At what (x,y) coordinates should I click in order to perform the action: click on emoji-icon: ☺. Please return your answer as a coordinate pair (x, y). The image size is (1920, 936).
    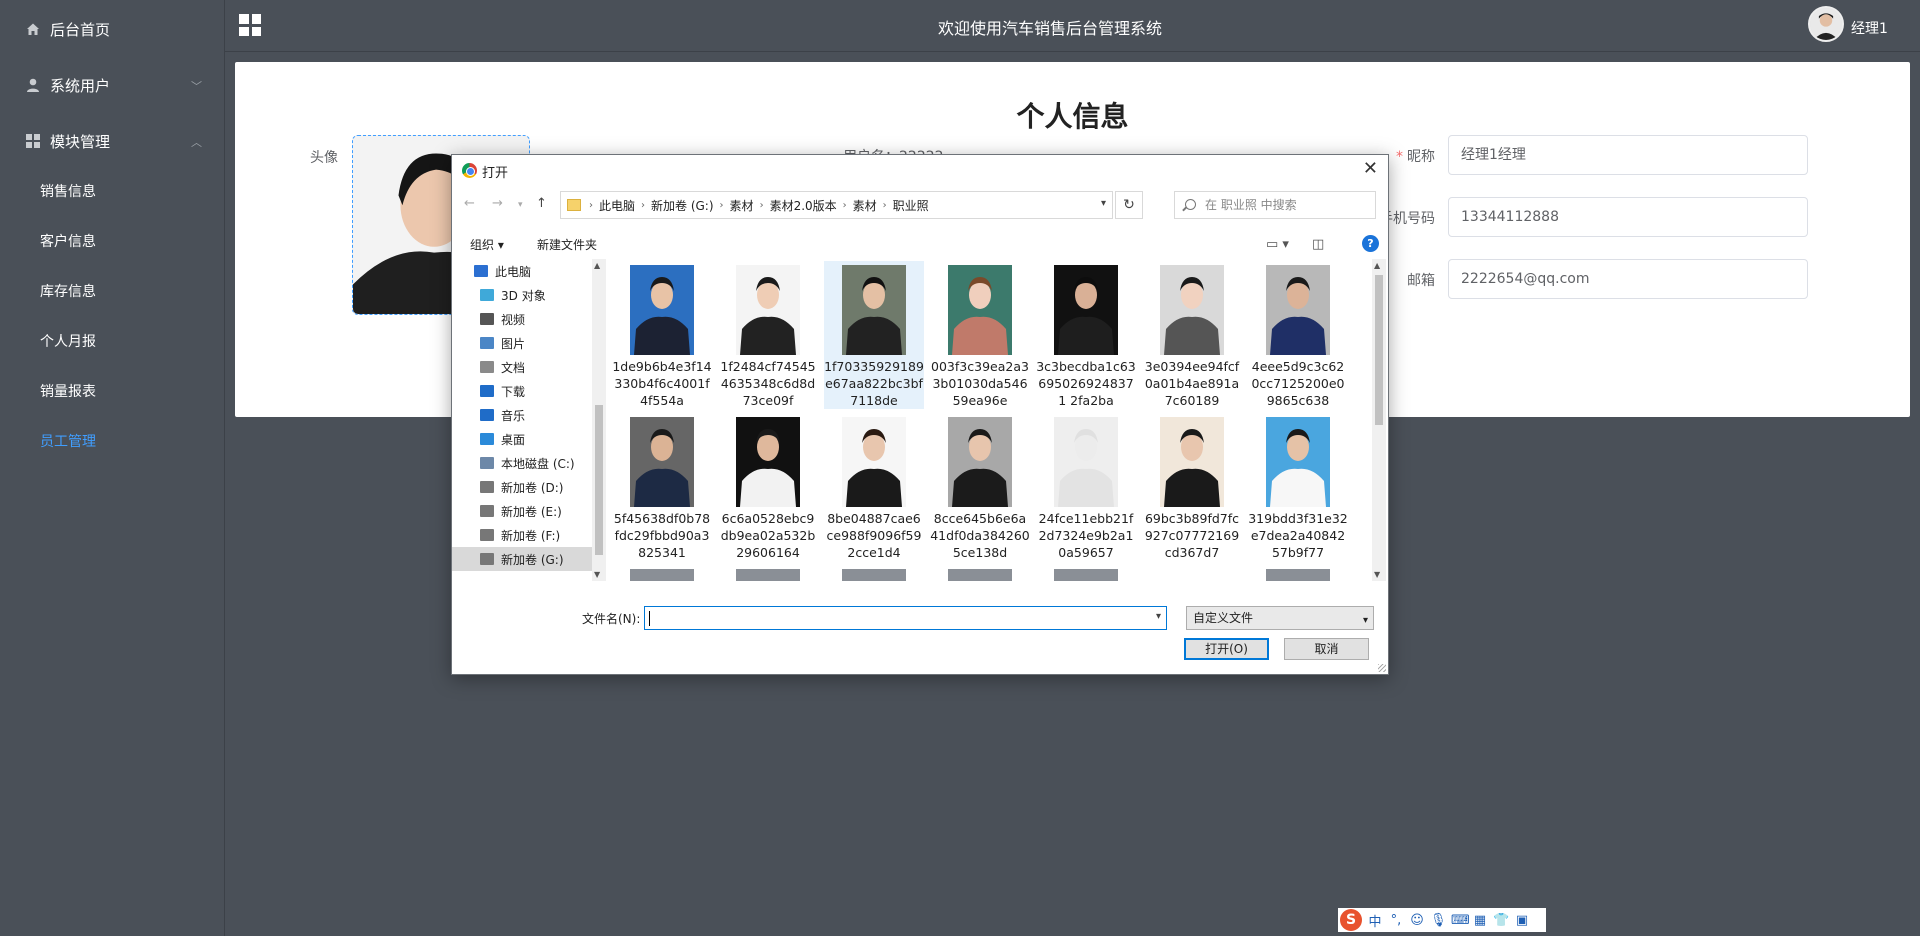
    Looking at the image, I should click on (1417, 920).